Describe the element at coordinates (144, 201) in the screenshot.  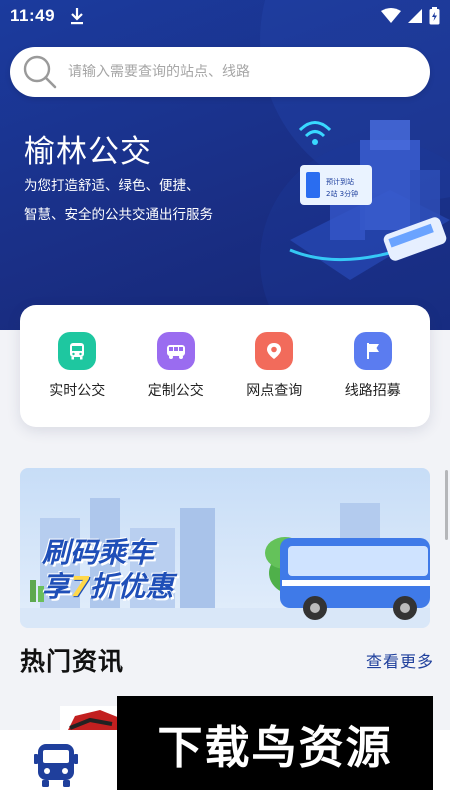
I see `hero-subtitle: 为您打造舒适、绿色、便捷、 智慧、安全的公共交通出行服务` at that location.